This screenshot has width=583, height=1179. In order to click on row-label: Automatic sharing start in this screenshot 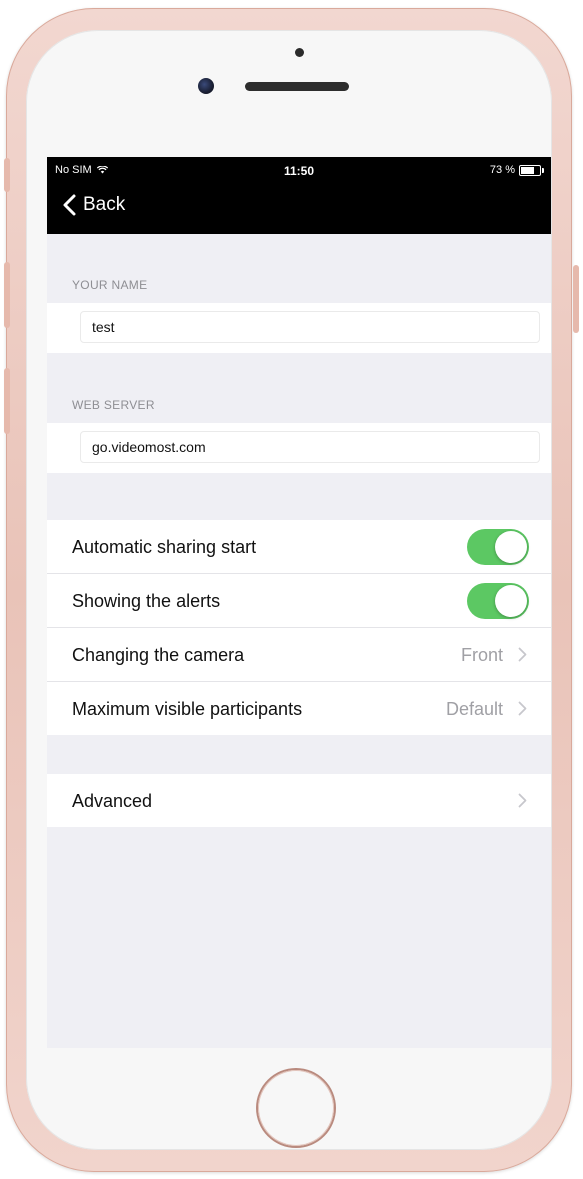, I will do `click(164, 547)`.